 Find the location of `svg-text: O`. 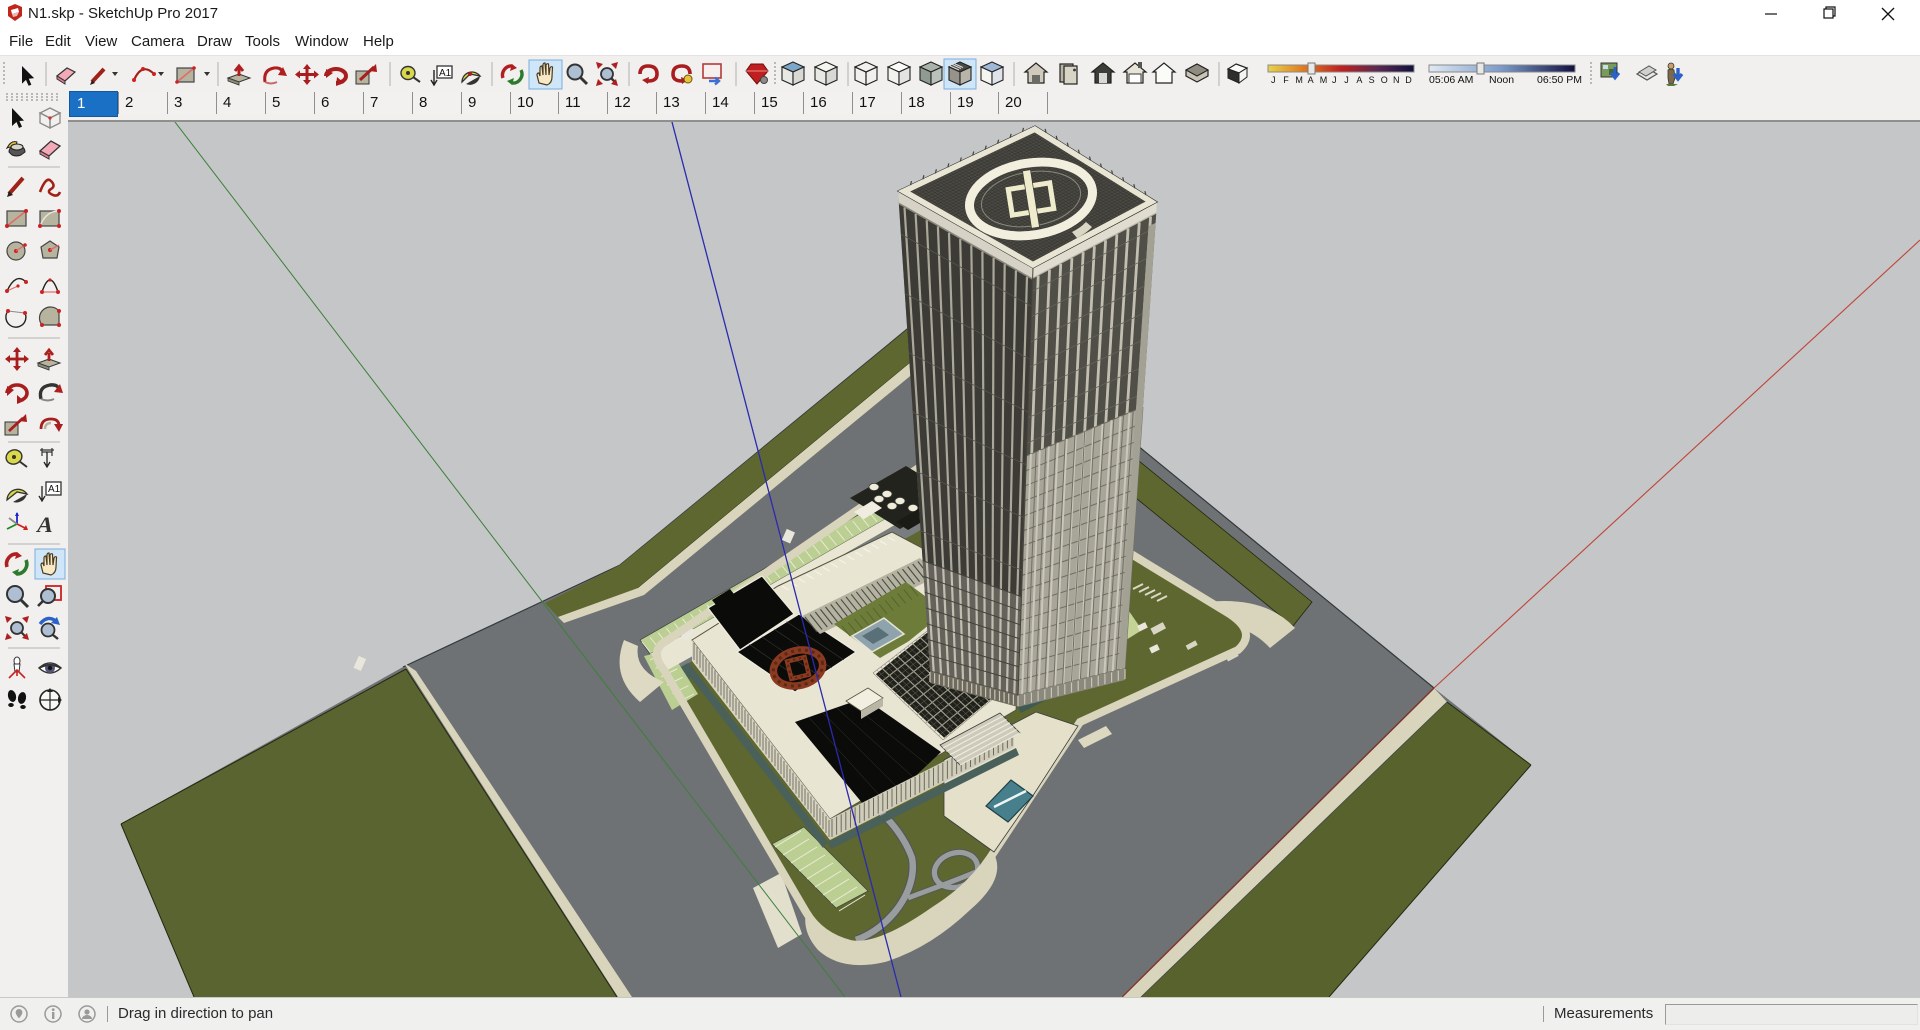

svg-text: O is located at coordinates (1384, 80).